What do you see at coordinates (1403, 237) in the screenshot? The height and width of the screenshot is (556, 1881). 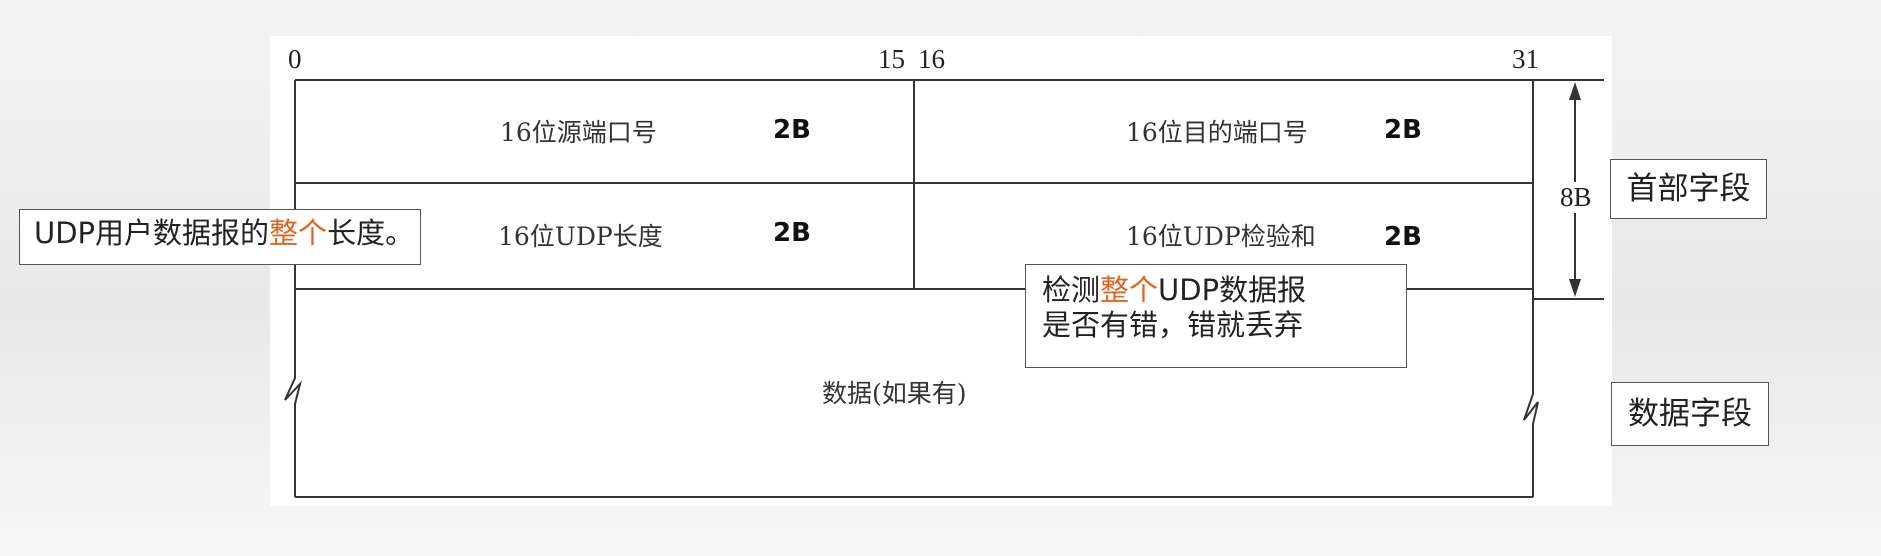 I see `checksum-size: 2B` at bounding box center [1403, 237].